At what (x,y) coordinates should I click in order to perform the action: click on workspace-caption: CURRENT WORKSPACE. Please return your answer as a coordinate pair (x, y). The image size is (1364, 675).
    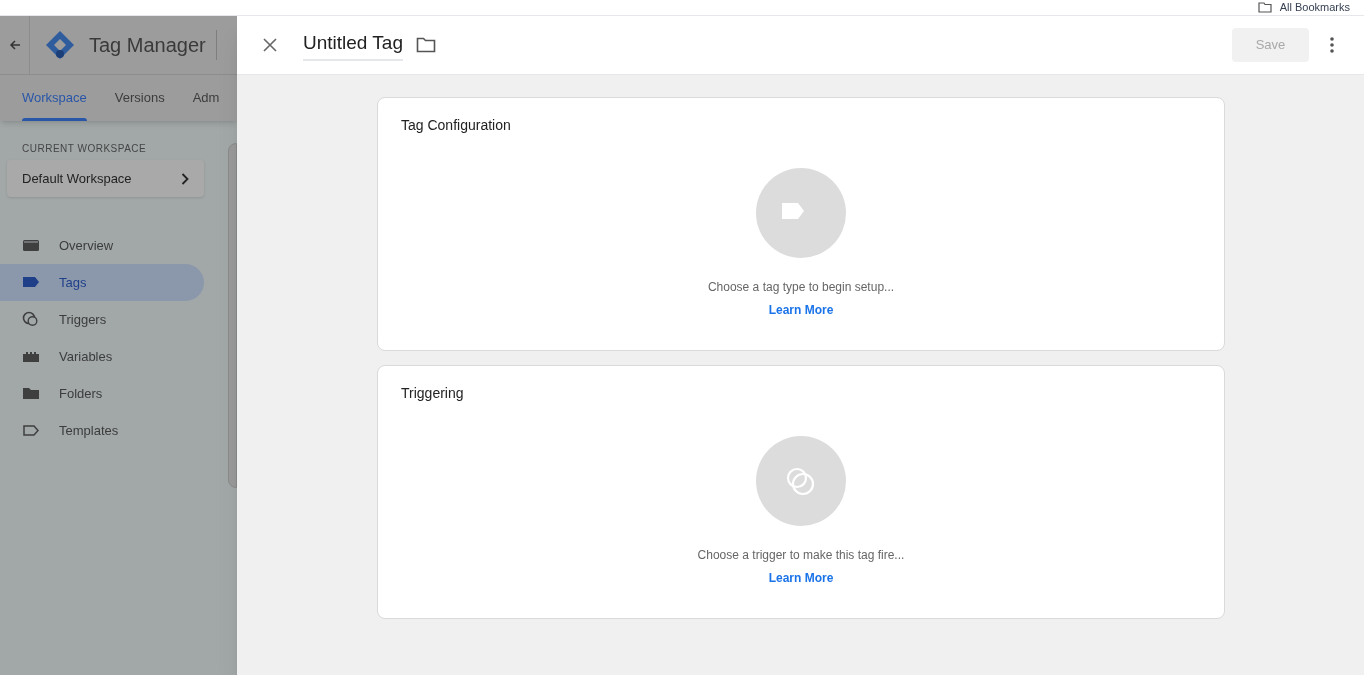
    Looking at the image, I should click on (85, 149).